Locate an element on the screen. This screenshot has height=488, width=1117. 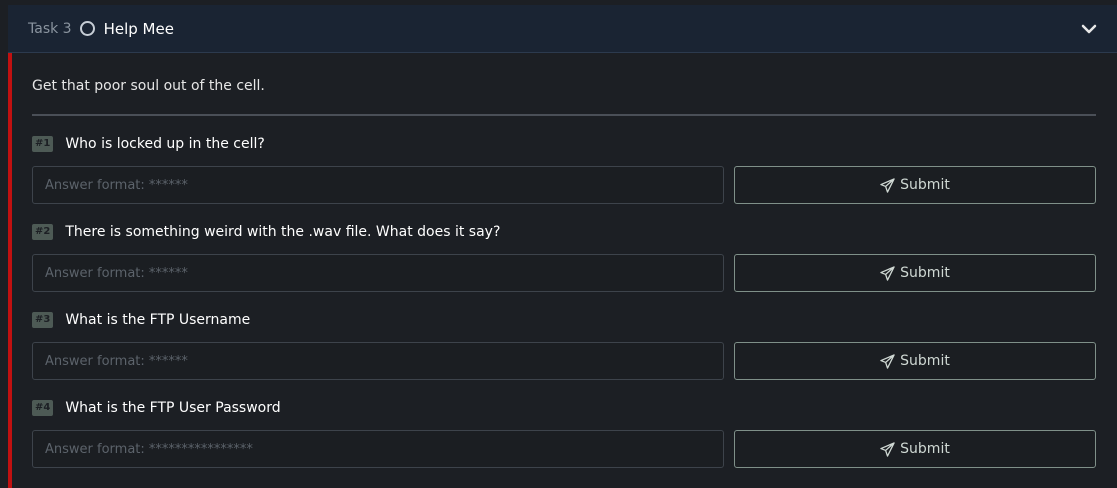
question-number-badge: #2 is located at coordinates (43, 232).